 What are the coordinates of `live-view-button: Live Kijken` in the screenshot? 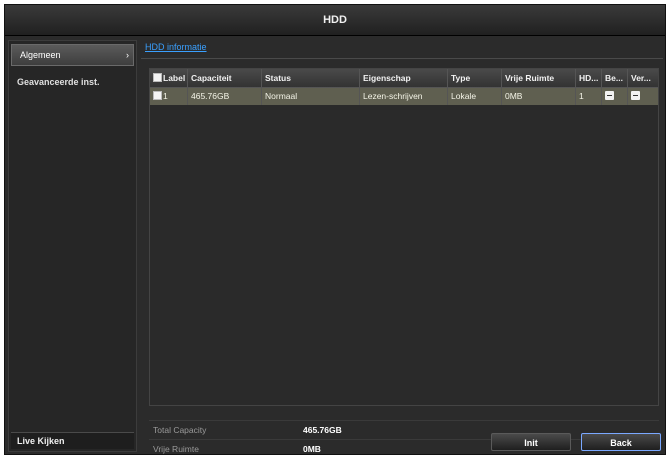 It's located at (72, 440).